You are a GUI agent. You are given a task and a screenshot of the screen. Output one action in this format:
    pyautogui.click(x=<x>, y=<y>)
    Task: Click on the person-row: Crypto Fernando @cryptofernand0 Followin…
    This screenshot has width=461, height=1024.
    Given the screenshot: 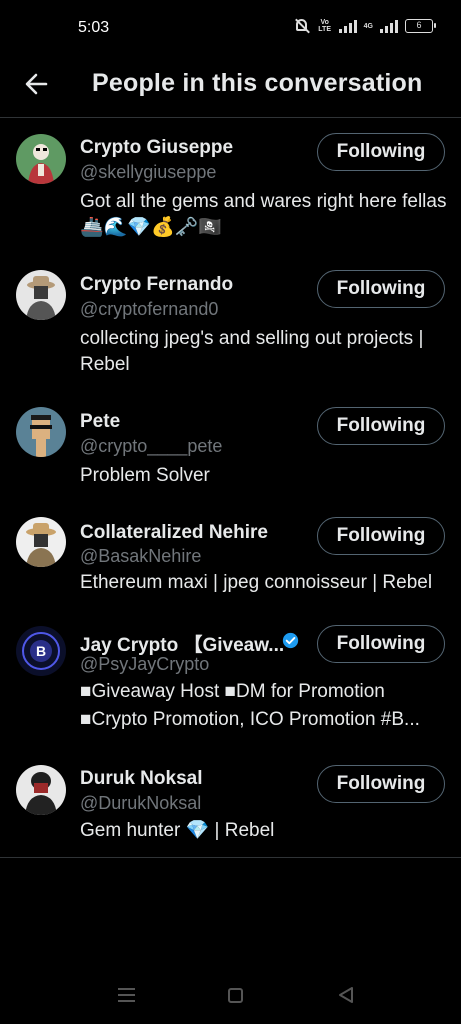 What is the action you would take?
    pyautogui.click(x=230, y=323)
    